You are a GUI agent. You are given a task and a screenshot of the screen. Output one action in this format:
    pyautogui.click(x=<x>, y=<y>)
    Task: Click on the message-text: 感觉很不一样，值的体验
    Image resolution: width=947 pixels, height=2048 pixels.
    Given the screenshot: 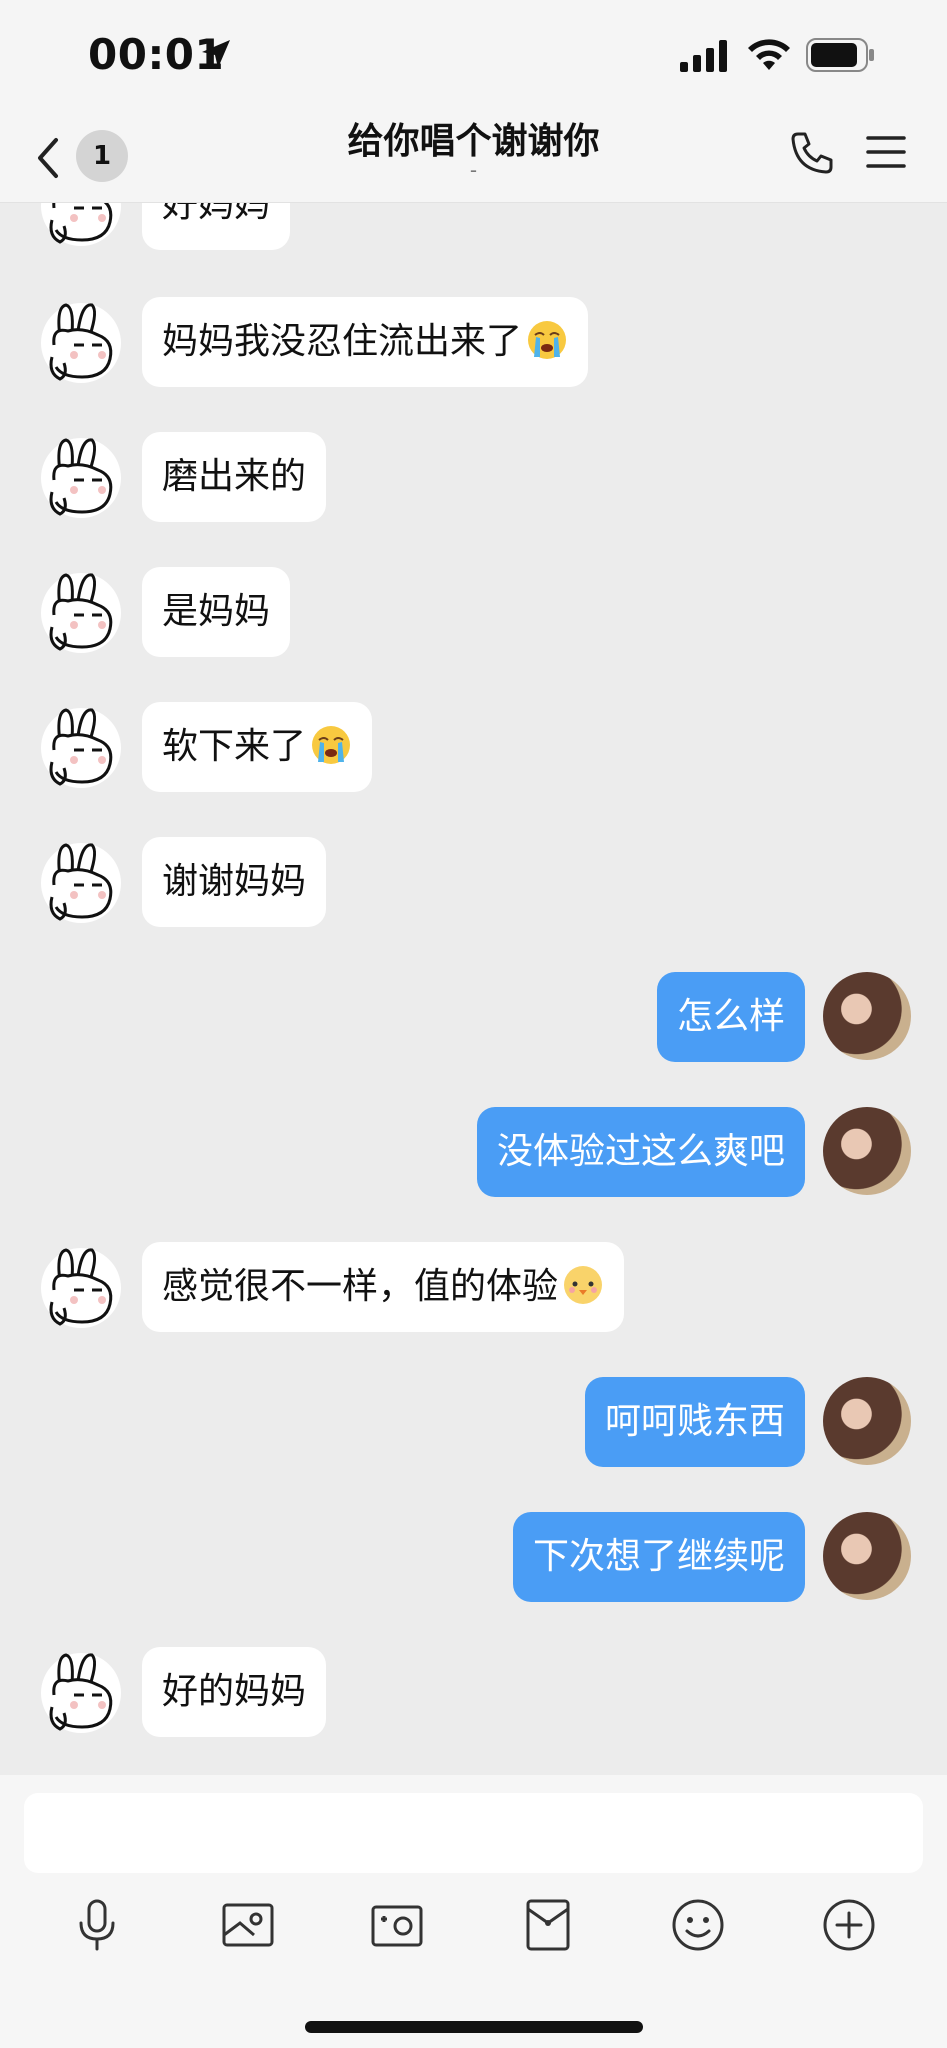 What is the action you would take?
    pyautogui.click(x=360, y=1286)
    